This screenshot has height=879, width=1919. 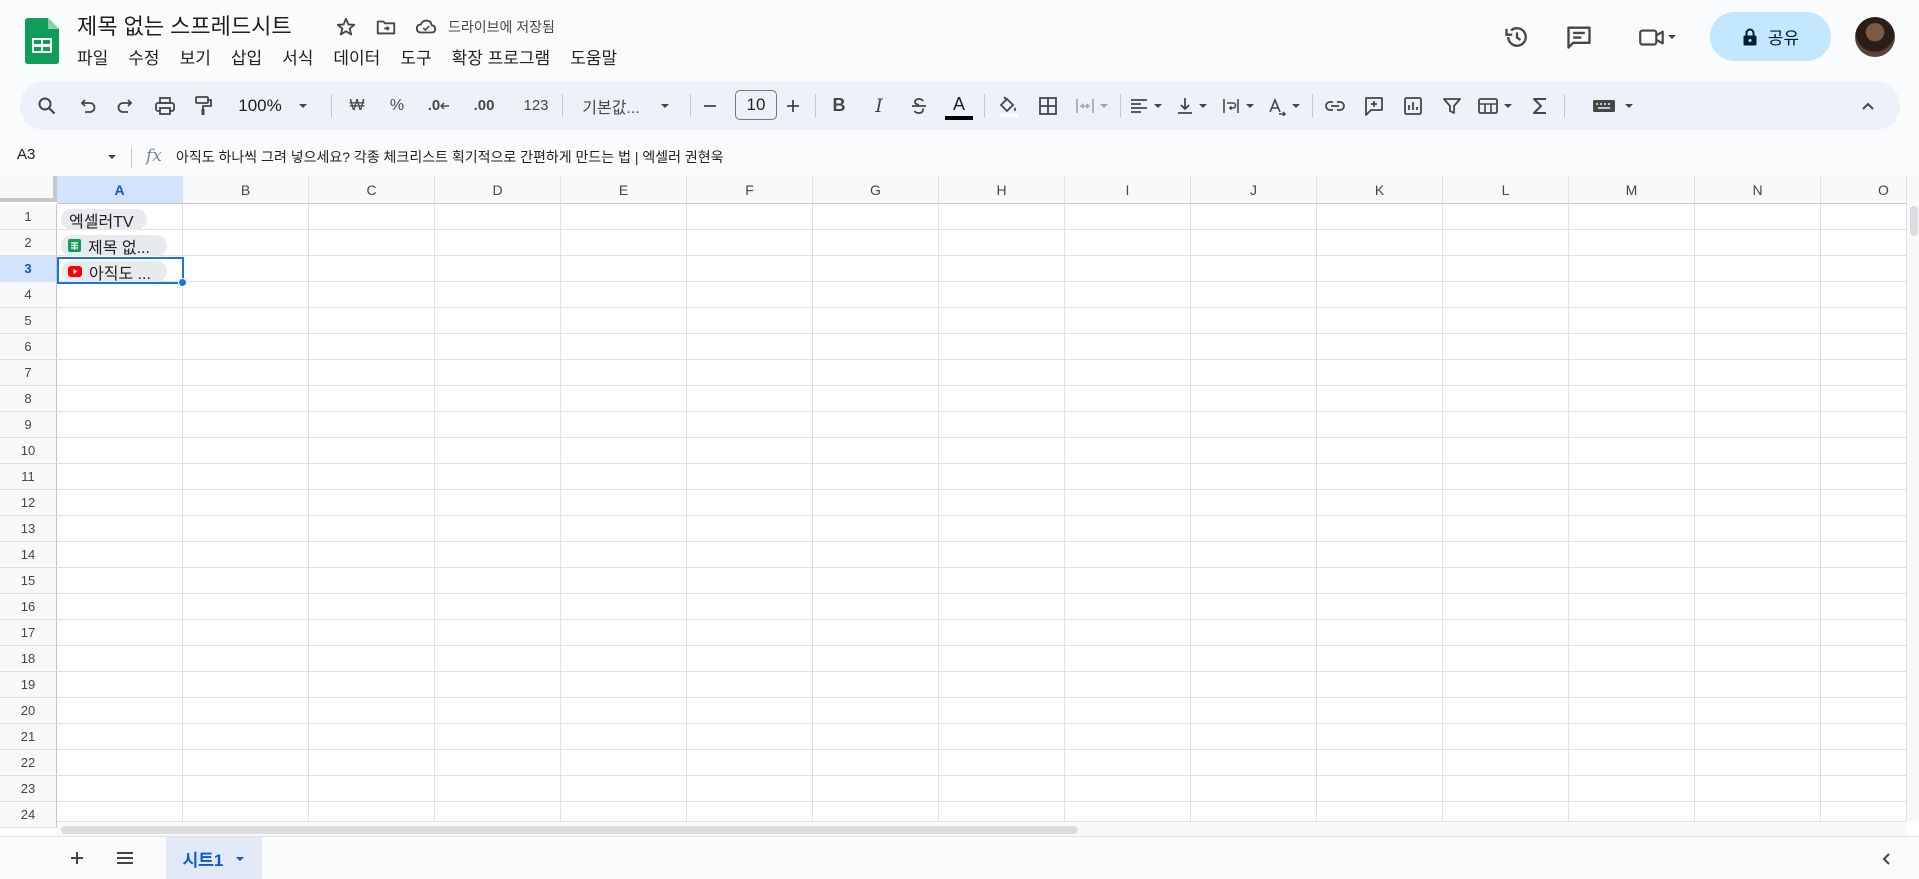 What do you see at coordinates (1238, 105) in the screenshot?
I see `text-wrapping-button` at bounding box center [1238, 105].